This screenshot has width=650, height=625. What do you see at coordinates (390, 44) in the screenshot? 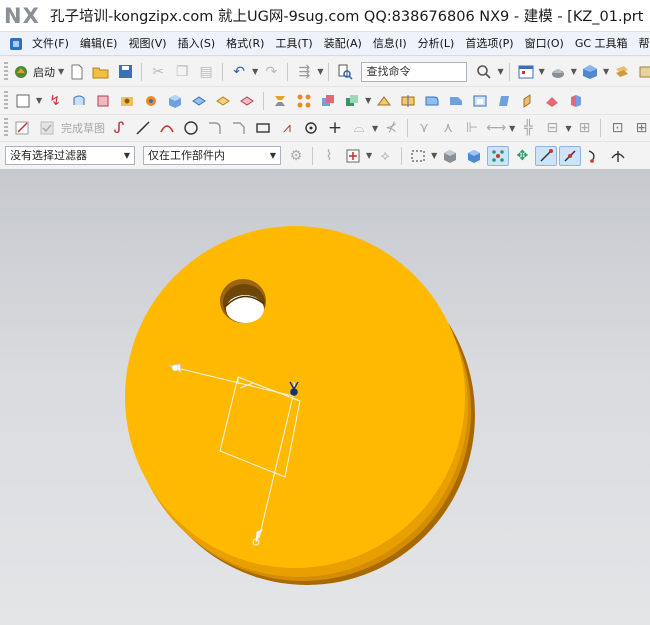
I see `menu-information: 信息(I)` at bounding box center [390, 44].